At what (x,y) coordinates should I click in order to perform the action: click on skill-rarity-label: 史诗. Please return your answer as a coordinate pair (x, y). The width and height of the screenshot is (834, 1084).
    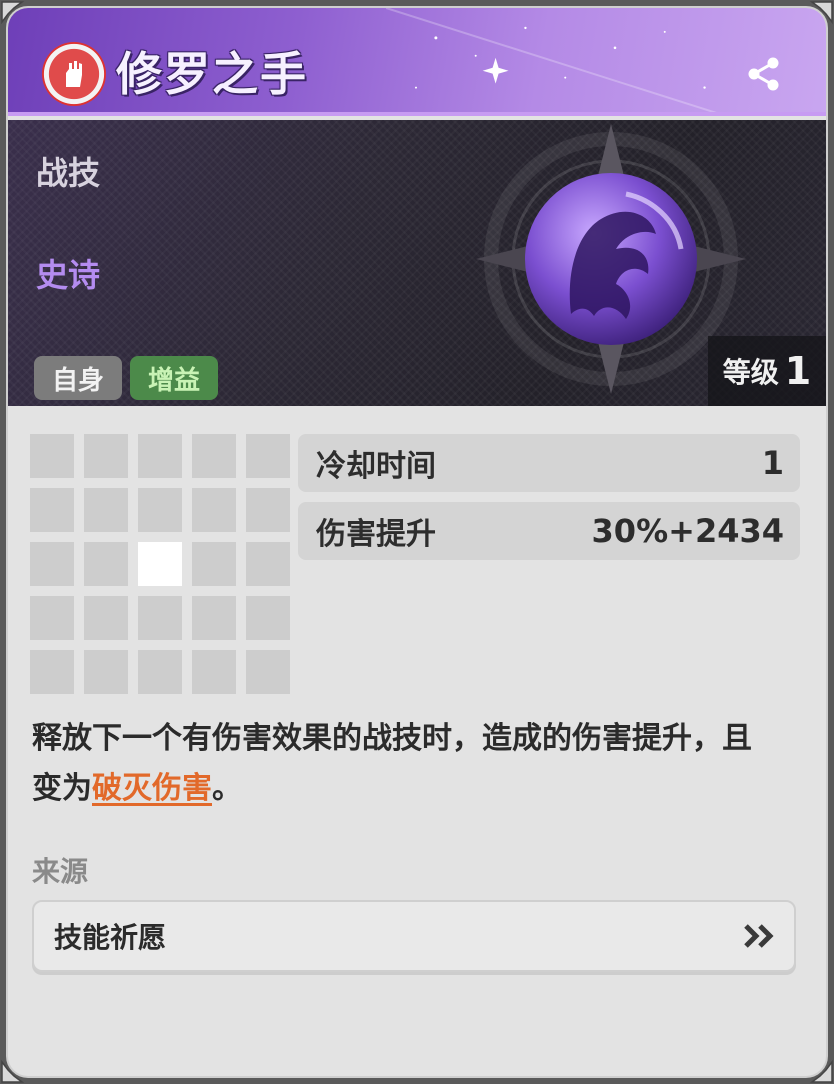
    Looking at the image, I should click on (68, 275).